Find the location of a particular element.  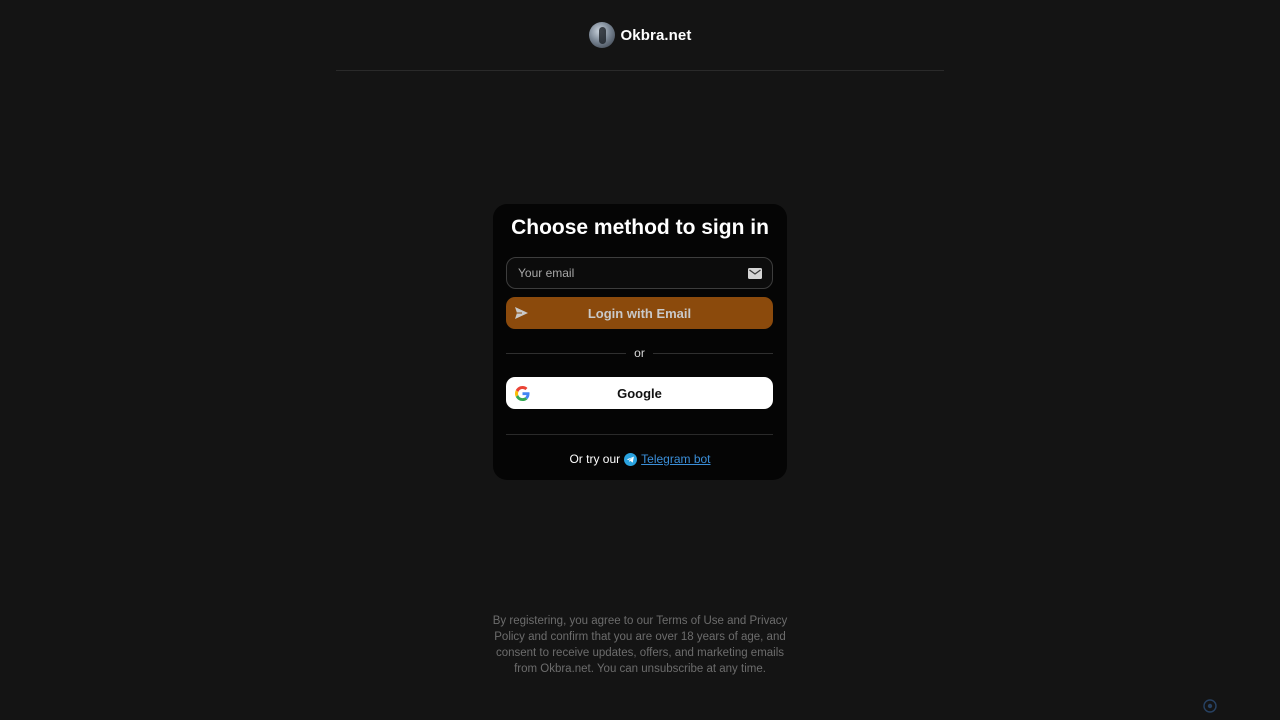

divider-text: or is located at coordinates (639, 353).